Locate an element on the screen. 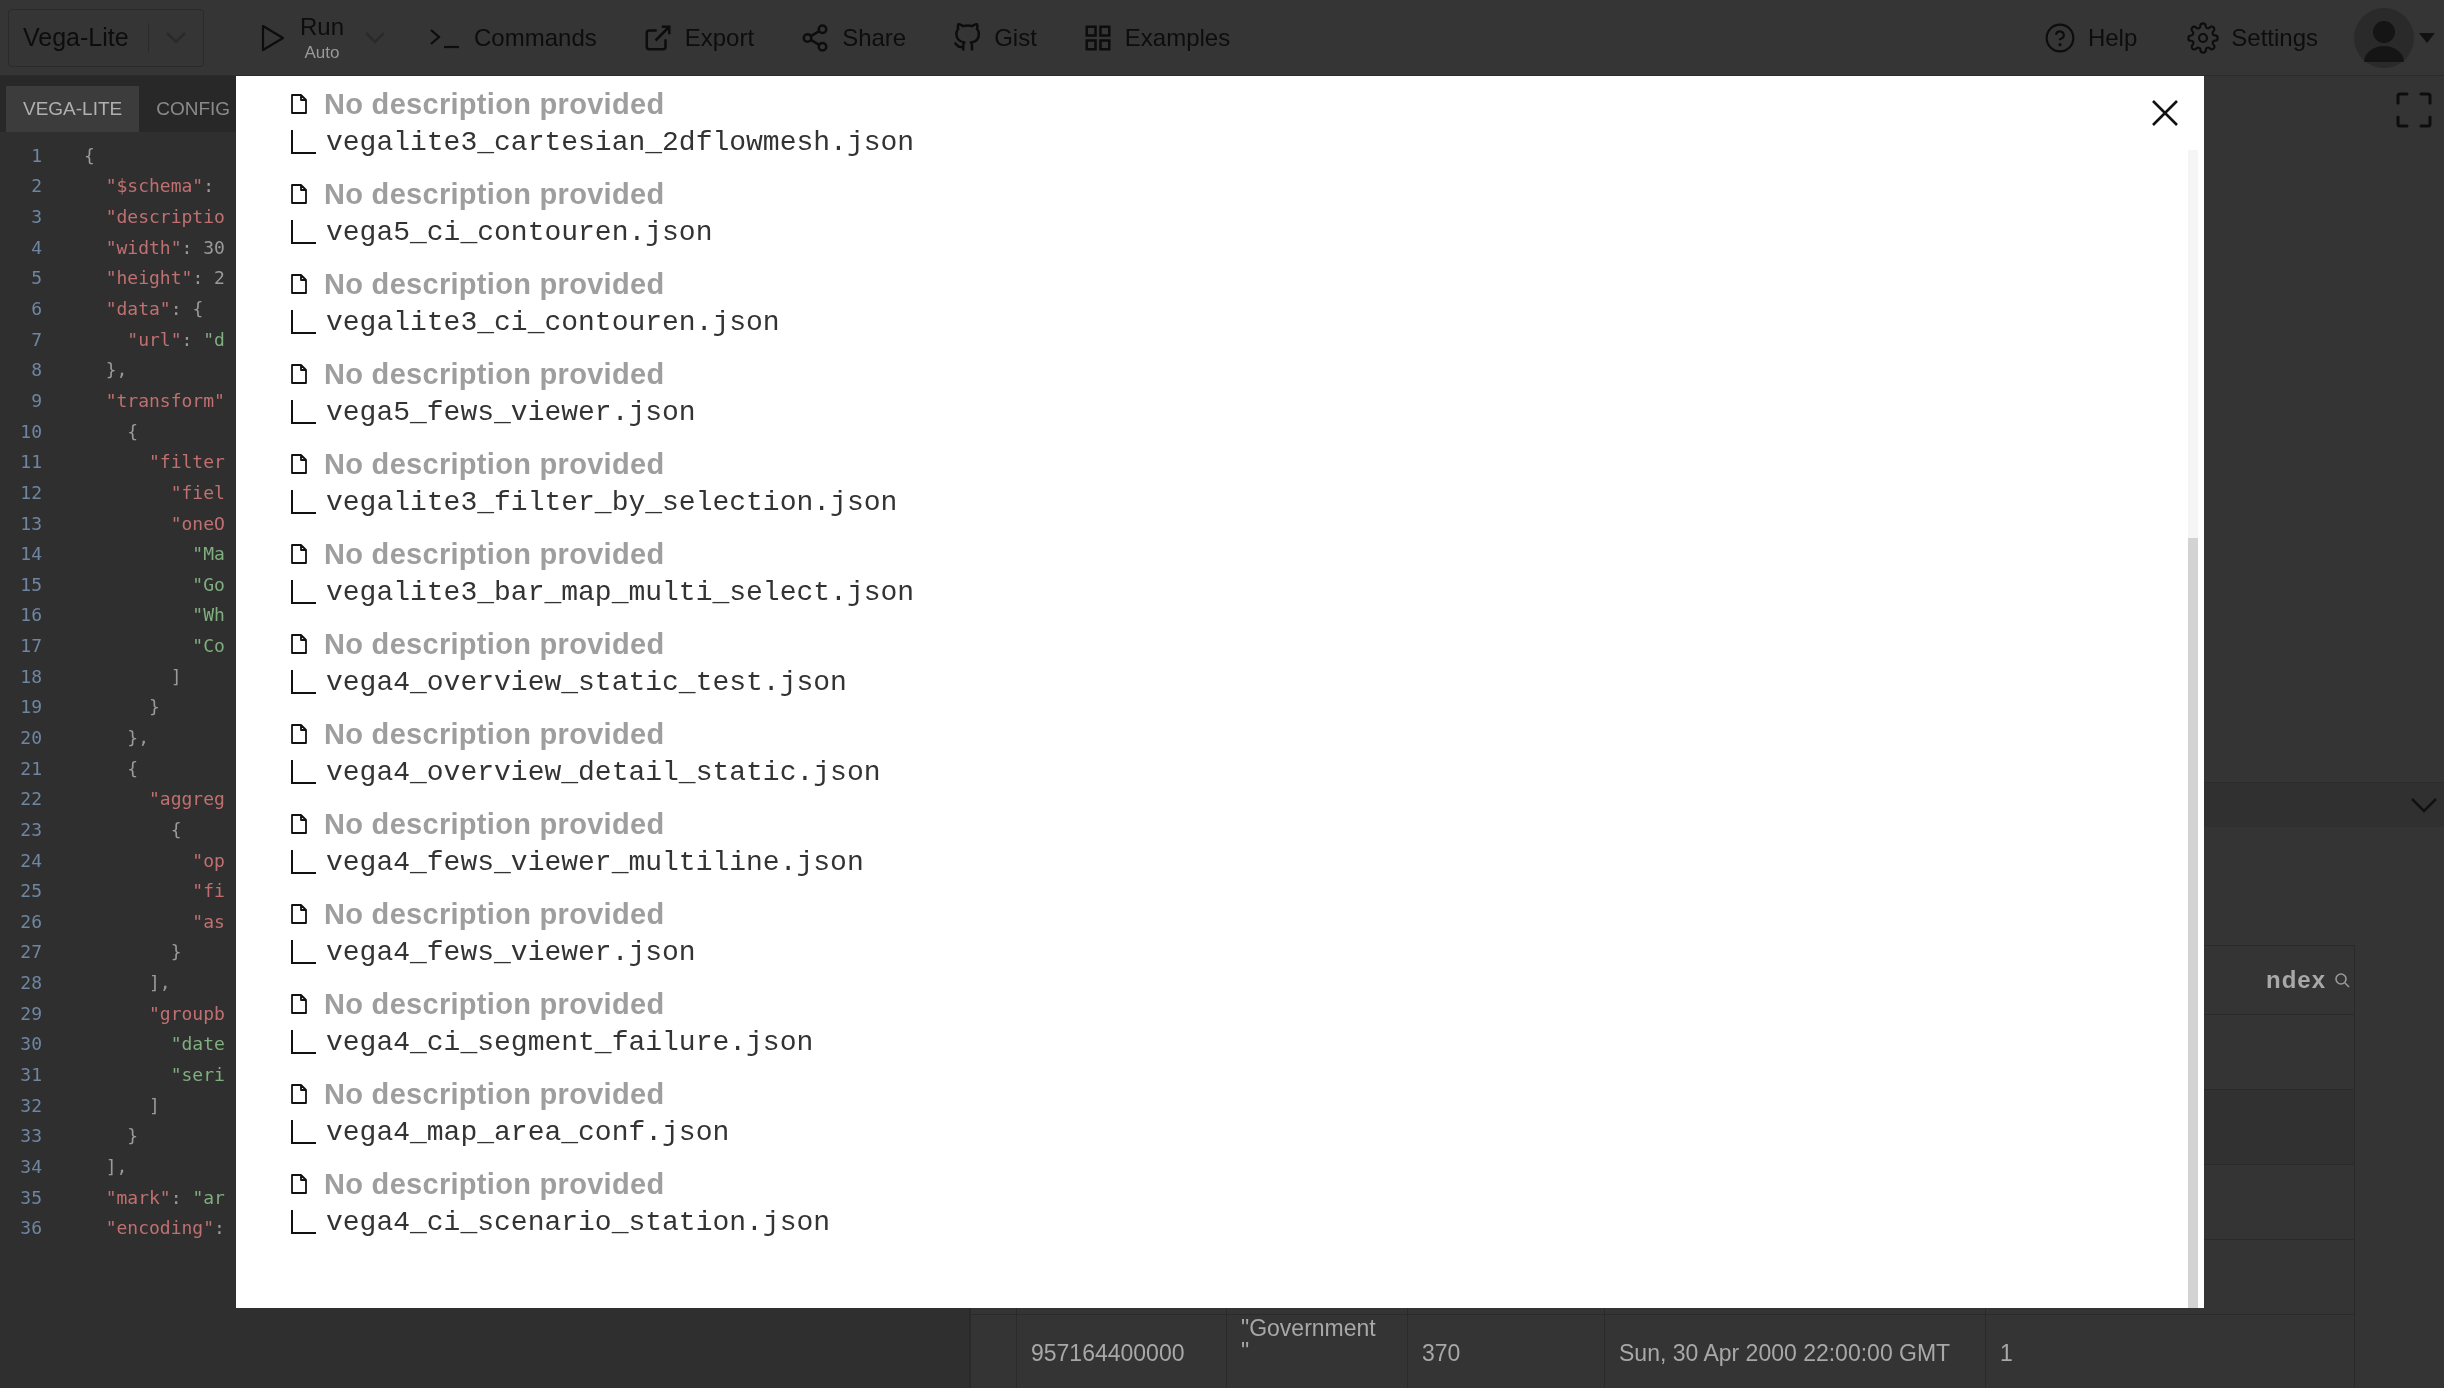 The height and width of the screenshot is (1388, 2444). line-number: 5 is located at coordinates (36, 278).